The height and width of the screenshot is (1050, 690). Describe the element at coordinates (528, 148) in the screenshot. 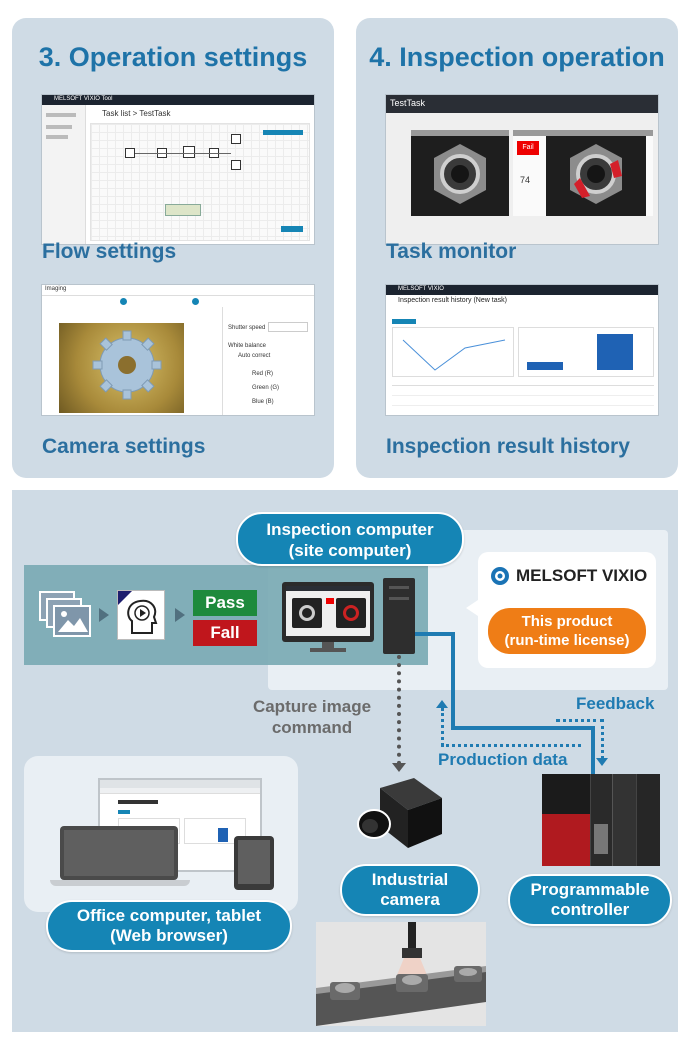

I see `fail-badge: Fail` at that location.